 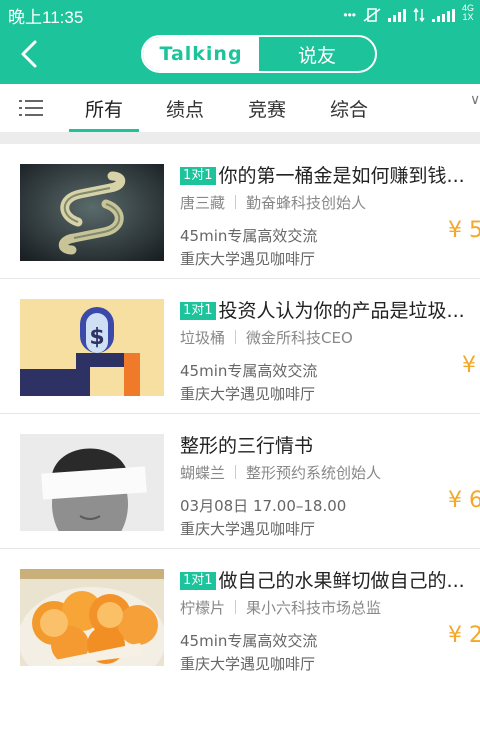 What do you see at coordinates (104, 108) in the screenshot?
I see `tab-all: 所有` at bounding box center [104, 108].